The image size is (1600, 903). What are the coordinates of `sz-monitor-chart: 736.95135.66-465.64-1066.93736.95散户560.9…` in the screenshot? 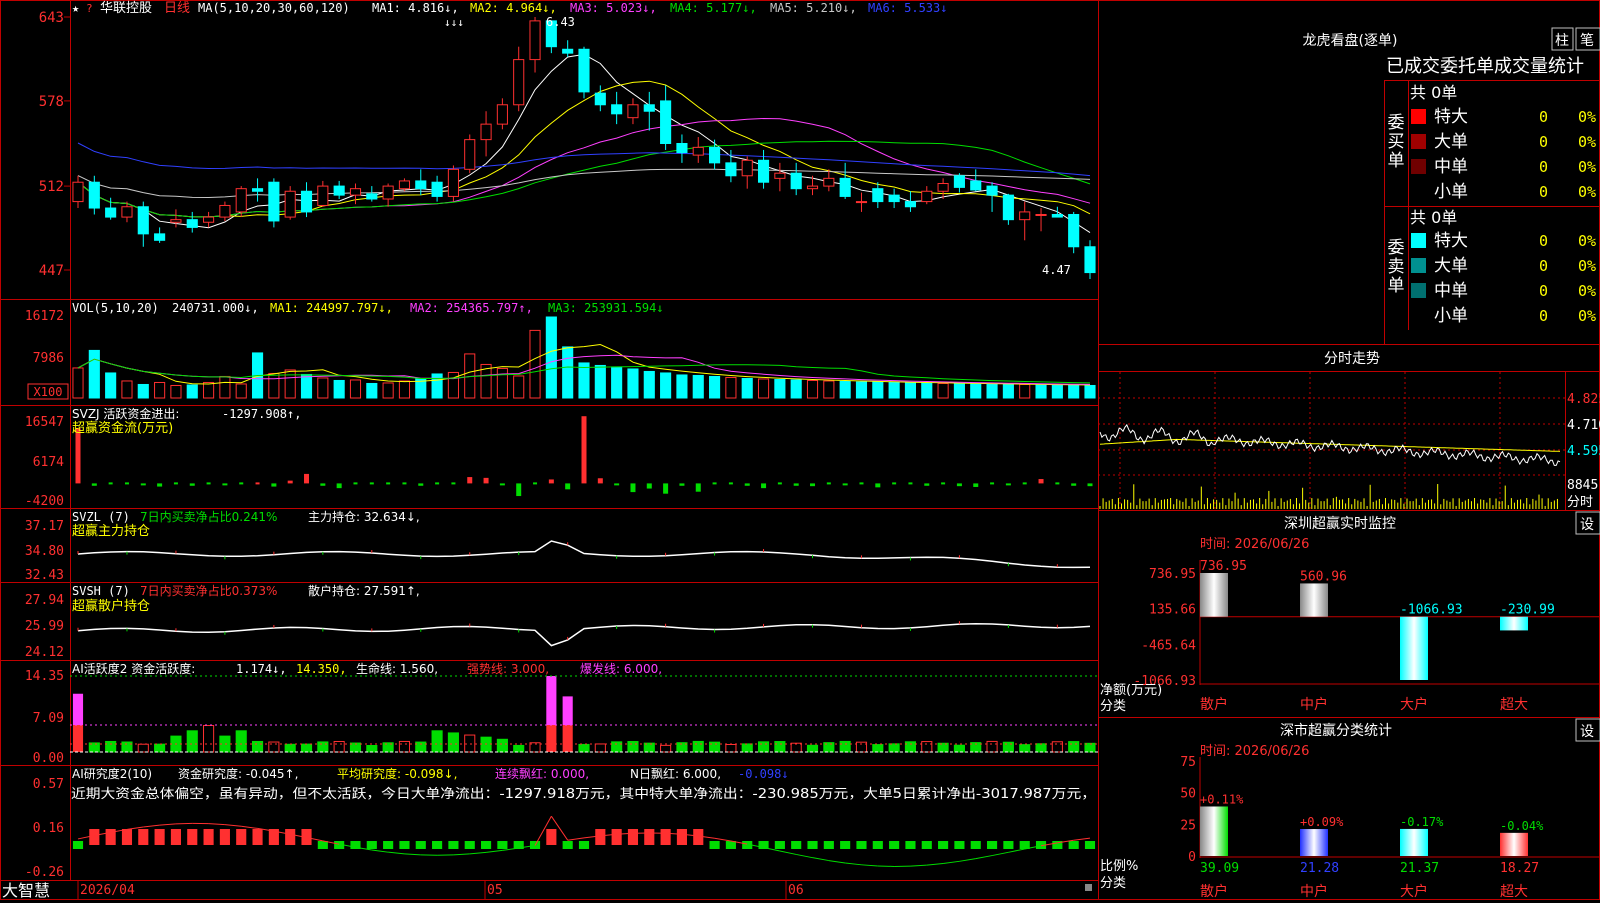 It's located at (1366, 636).